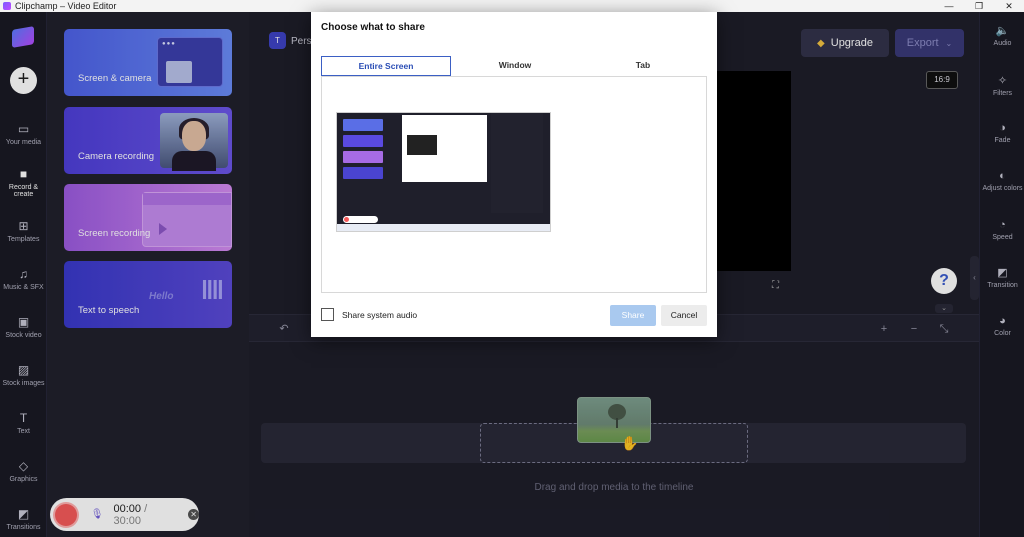 The width and height of the screenshot is (1024, 537). I want to click on close-window-button: ✕, so click(1009, 6).